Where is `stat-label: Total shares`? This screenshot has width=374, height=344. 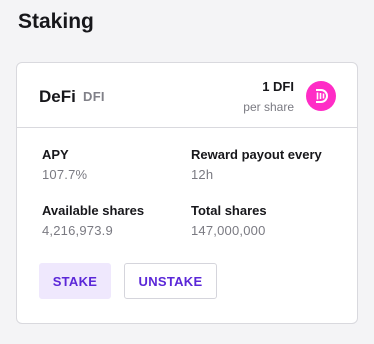
stat-label: Total shares is located at coordinates (229, 210).